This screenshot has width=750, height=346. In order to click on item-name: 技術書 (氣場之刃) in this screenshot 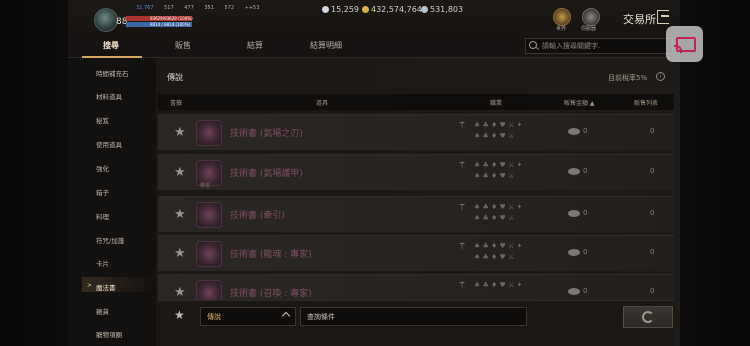, I will do `click(266, 134)`.